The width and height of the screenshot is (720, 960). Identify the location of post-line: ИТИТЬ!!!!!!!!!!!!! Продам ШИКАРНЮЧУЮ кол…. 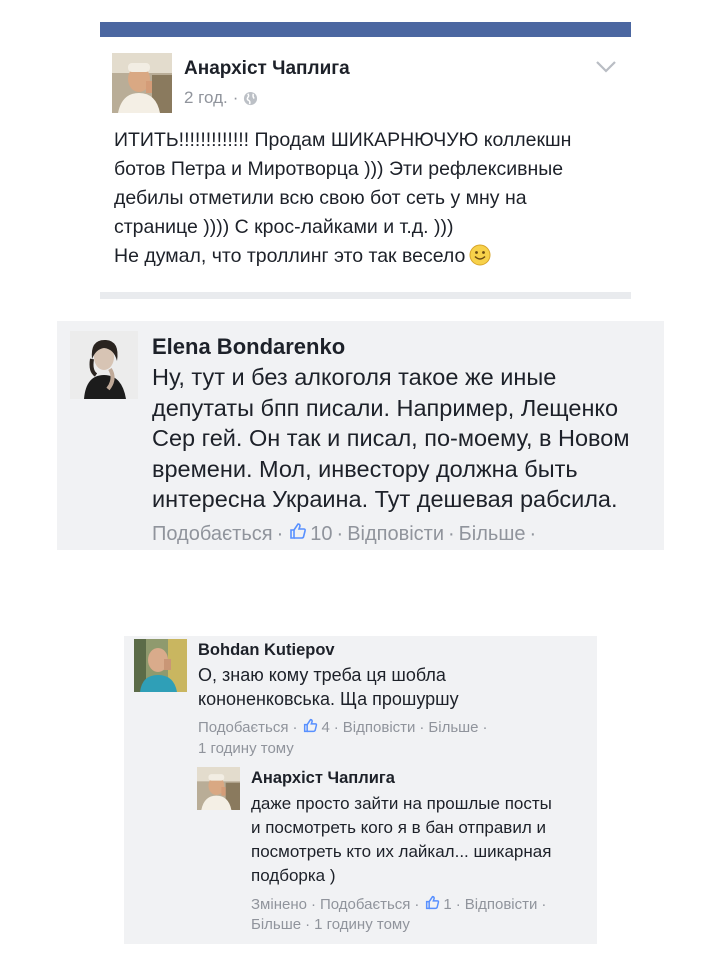
(343, 140).